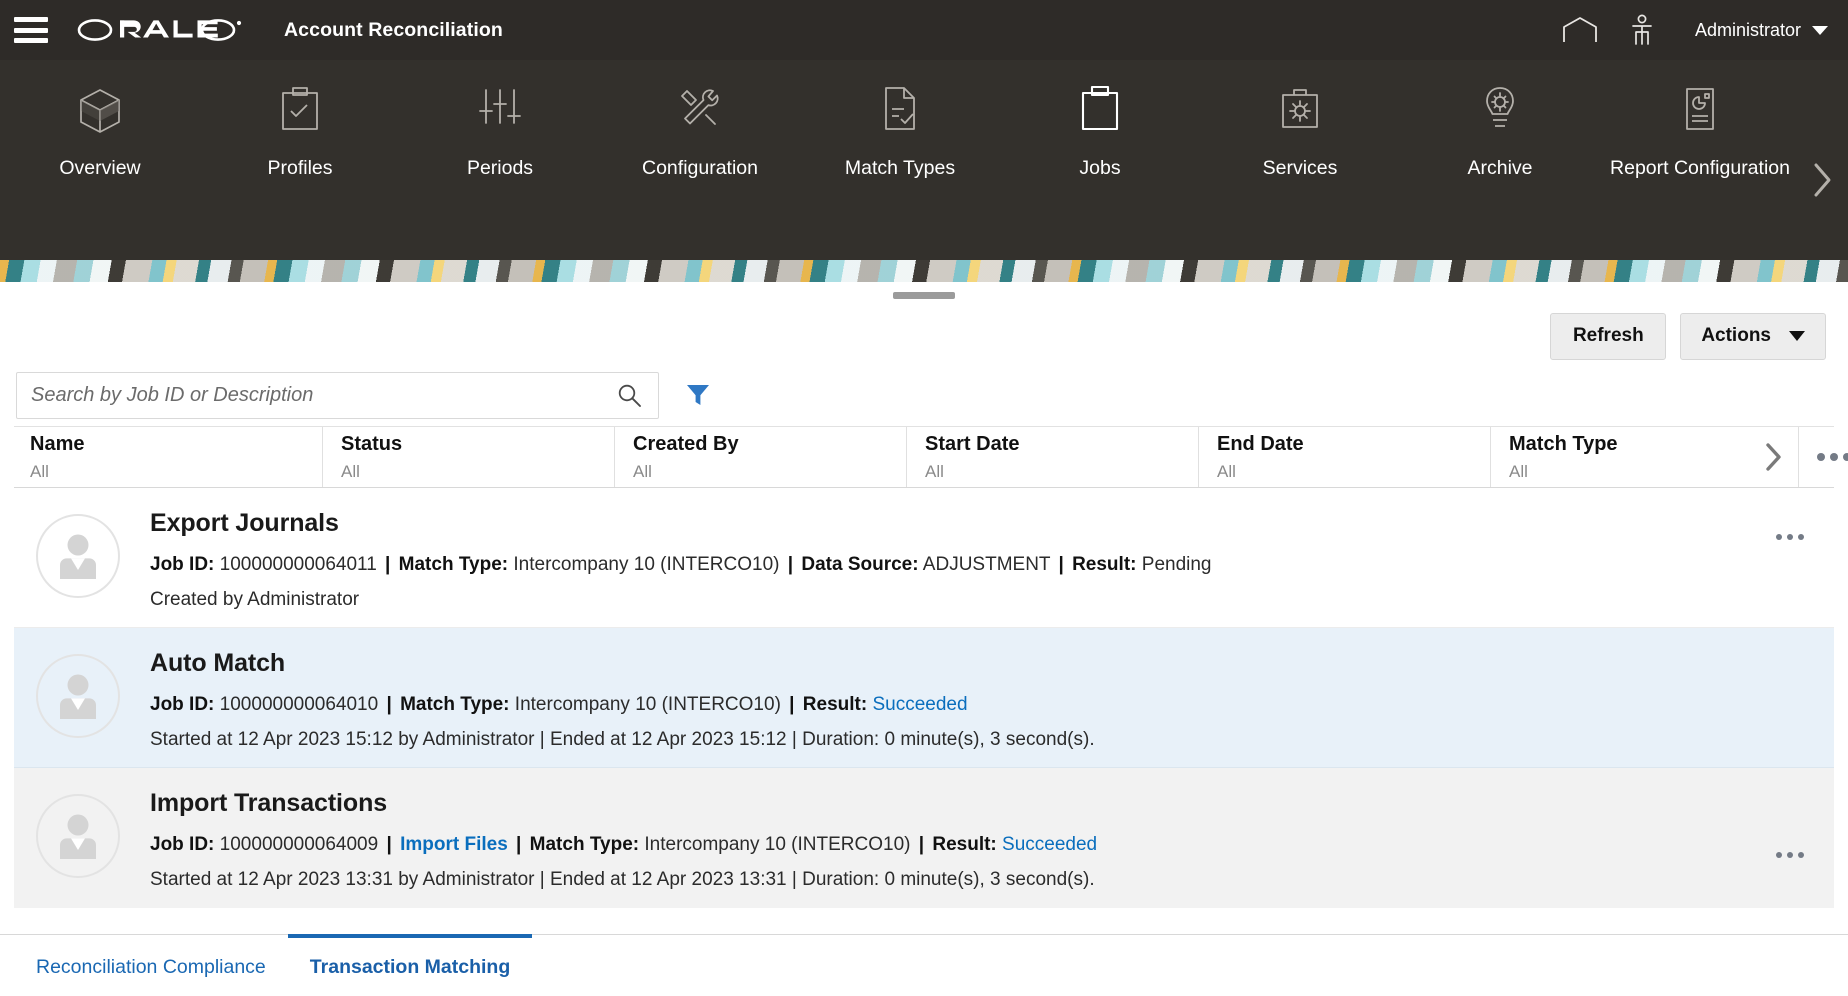 This screenshot has height=996, width=1848. Describe the element at coordinates (159, 30) in the screenshot. I see `oracle-logo` at that location.